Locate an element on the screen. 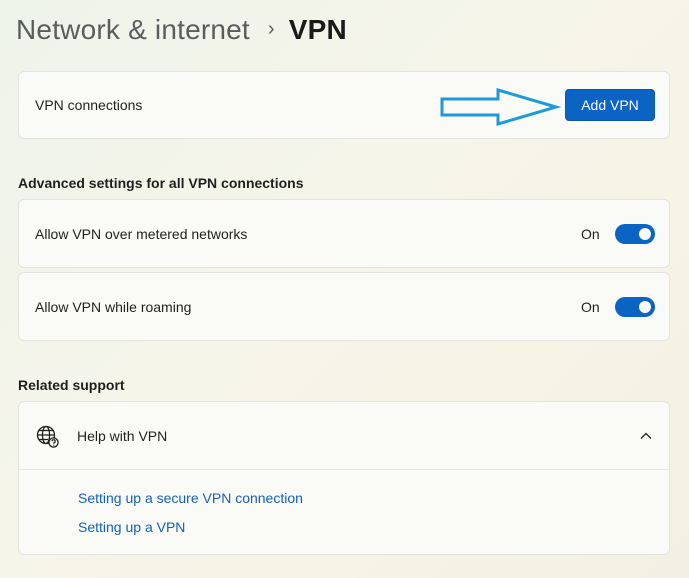 The width and height of the screenshot is (689, 578). metered-networks-row: Allow VPN over metered networks On is located at coordinates (344, 233).